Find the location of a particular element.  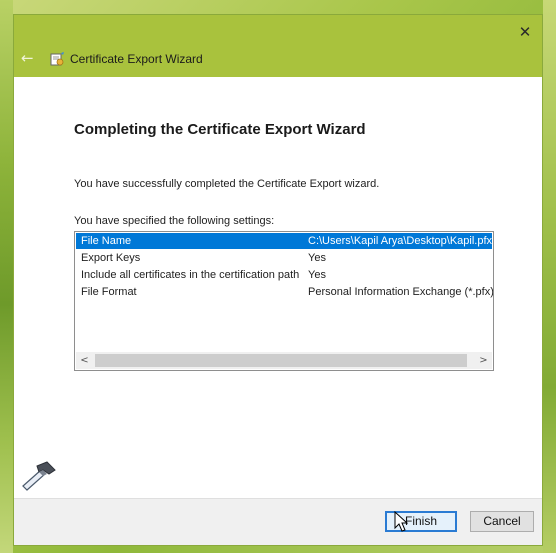

horizontal-scrollbar: < > is located at coordinates (284, 360).